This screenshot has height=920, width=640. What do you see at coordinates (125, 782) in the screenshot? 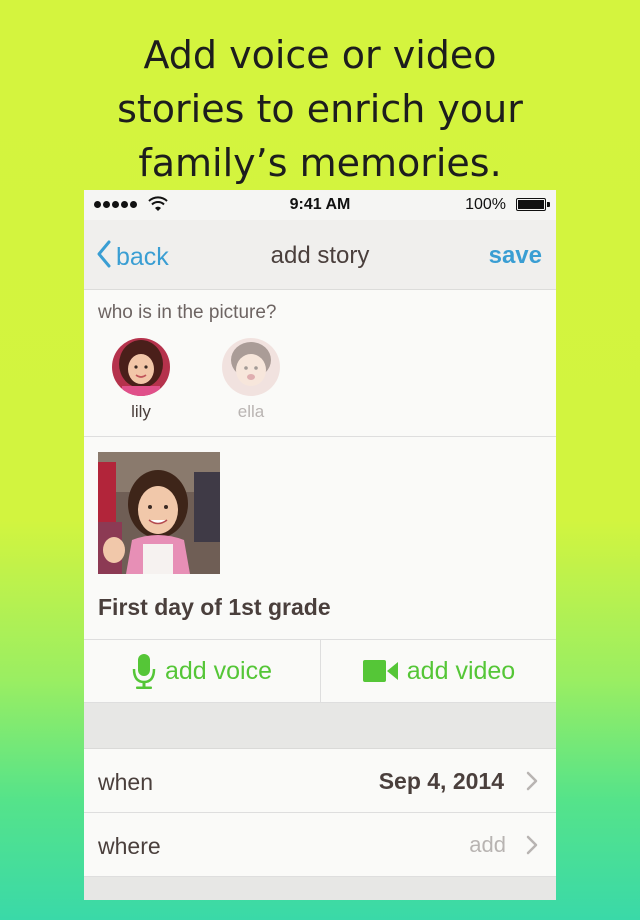
I see `when-label: when` at bounding box center [125, 782].